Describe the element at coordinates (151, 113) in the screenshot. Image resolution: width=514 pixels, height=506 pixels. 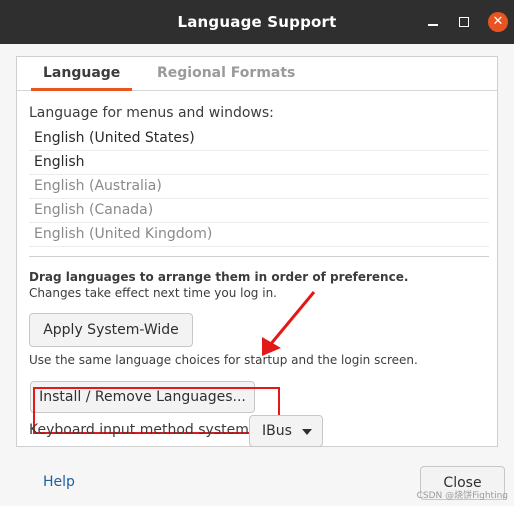
I see `menus-language-label: Language for menus and windows:` at that location.